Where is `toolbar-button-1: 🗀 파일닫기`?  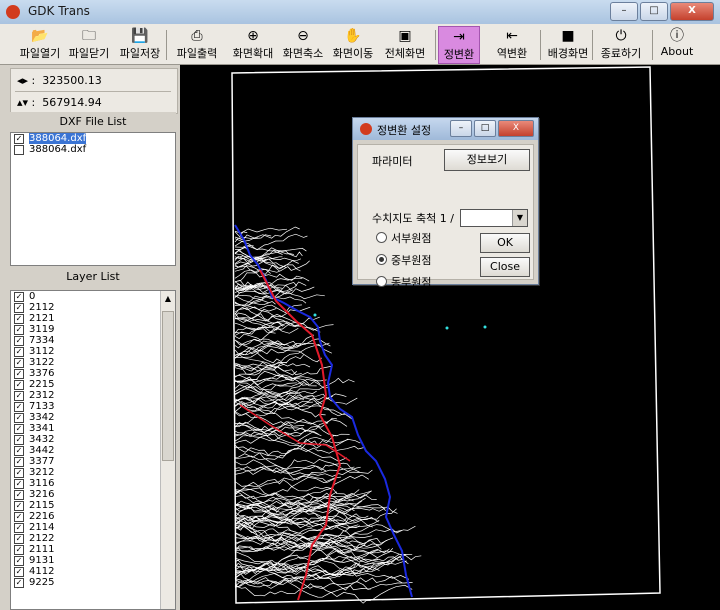
toolbar-button-1: 🗀 파일닫기 is located at coordinates (89, 44).